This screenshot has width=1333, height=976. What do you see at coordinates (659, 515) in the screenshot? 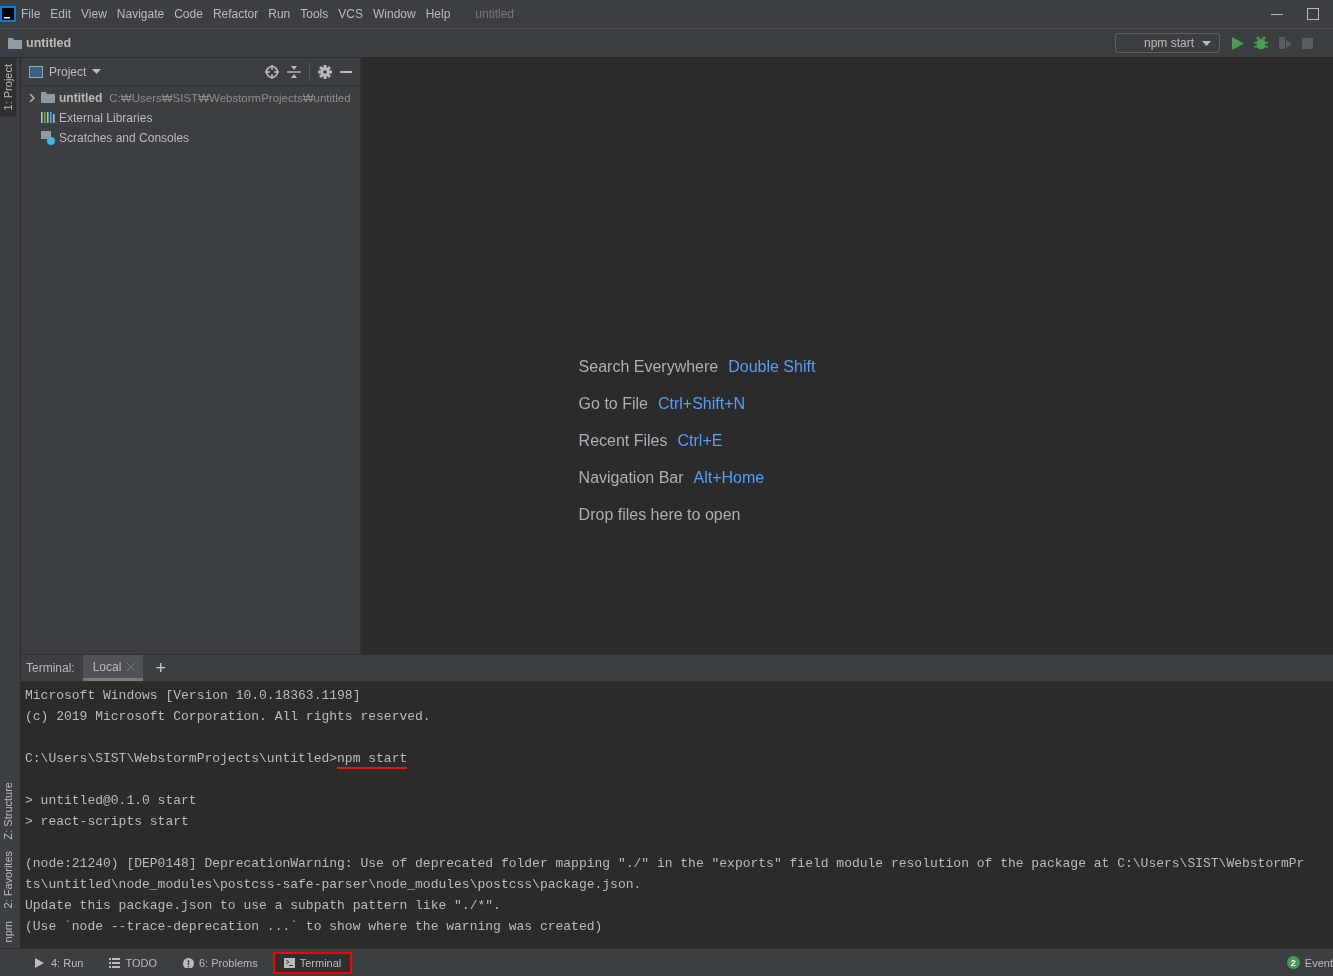
I see `hint-label: Drop files here to open` at bounding box center [659, 515].